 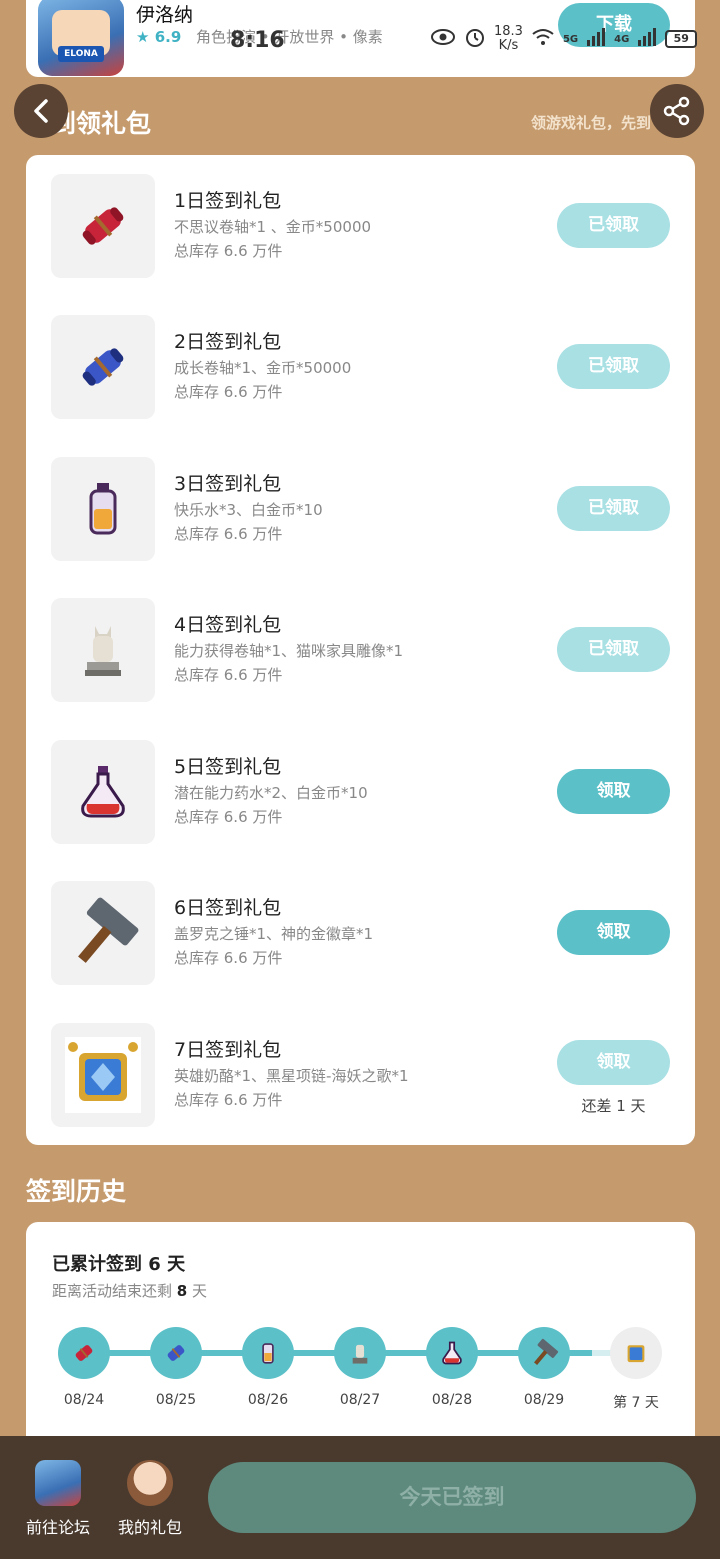 I want to click on gift-title: 4日签到礼包, so click(x=228, y=625).